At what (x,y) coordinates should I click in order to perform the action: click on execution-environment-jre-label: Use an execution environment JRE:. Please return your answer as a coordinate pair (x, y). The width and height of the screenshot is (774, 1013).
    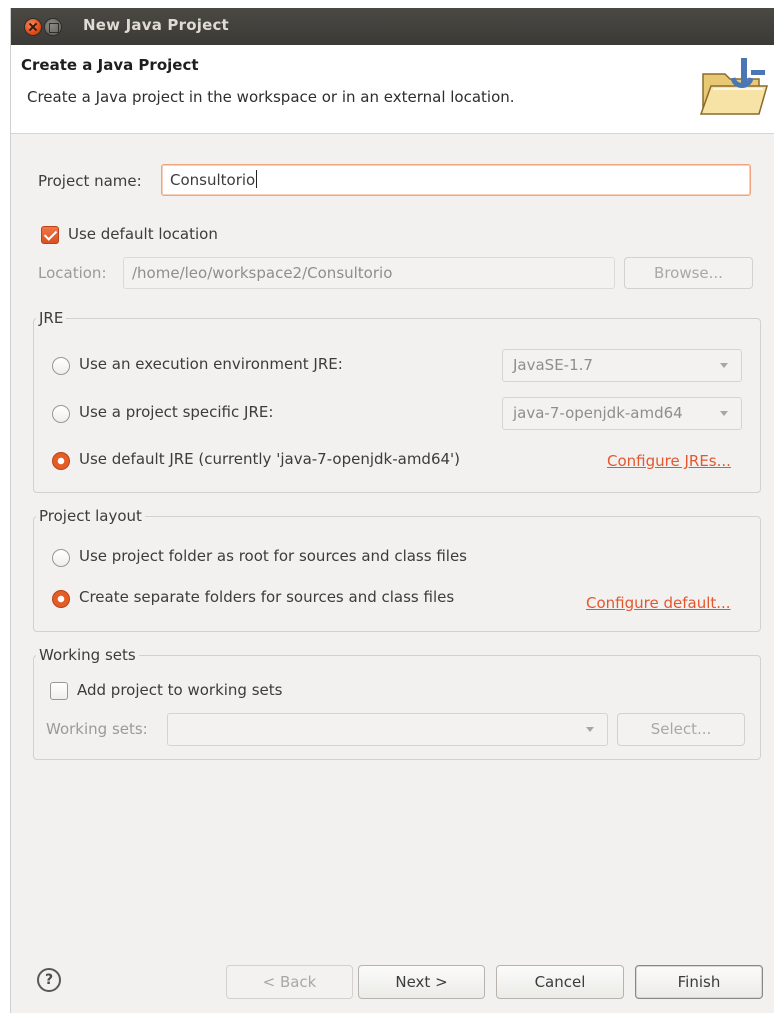
    Looking at the image, I should click on (211, 364).